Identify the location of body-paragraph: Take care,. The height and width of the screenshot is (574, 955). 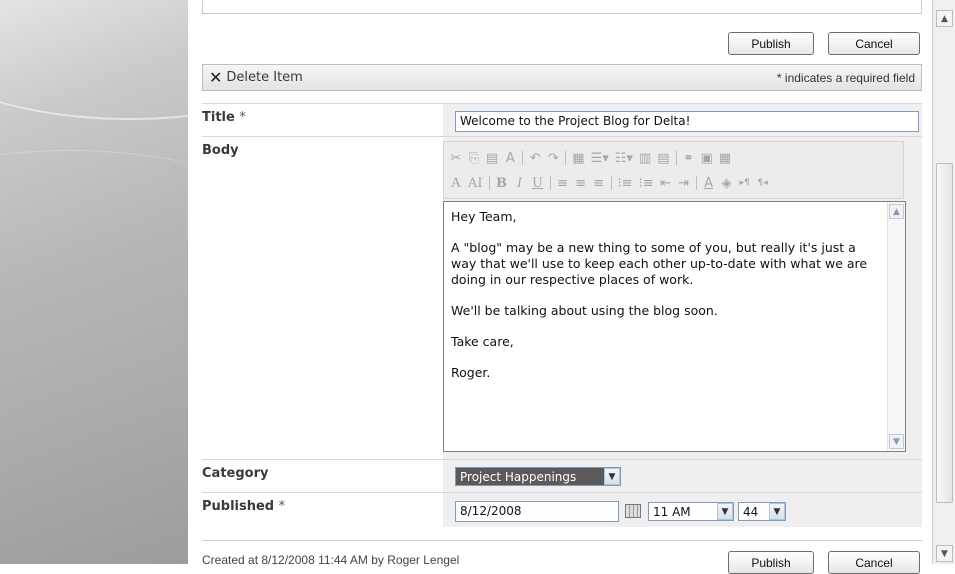
(482, 341).